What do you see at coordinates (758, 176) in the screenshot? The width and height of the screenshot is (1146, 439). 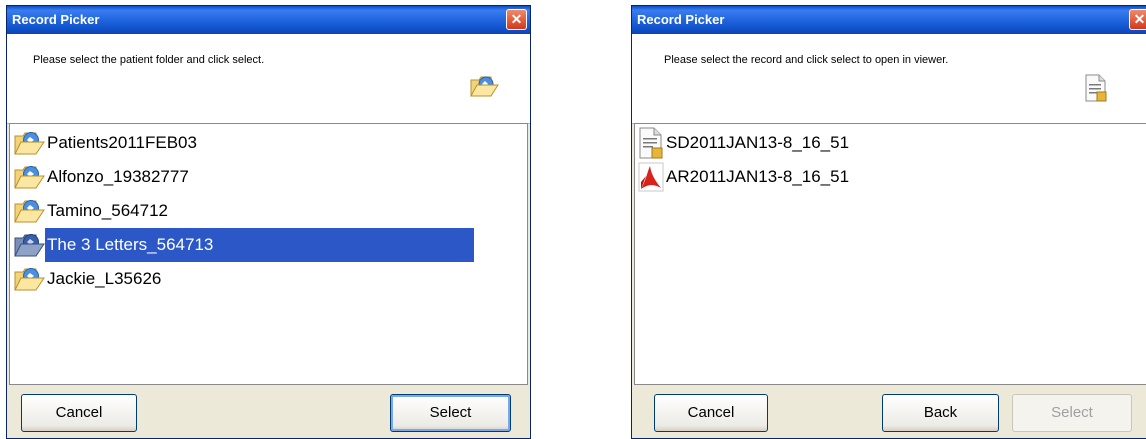 I see `item-label: AR2011JAN13-8_16_51` at bounding box center [758, 176].